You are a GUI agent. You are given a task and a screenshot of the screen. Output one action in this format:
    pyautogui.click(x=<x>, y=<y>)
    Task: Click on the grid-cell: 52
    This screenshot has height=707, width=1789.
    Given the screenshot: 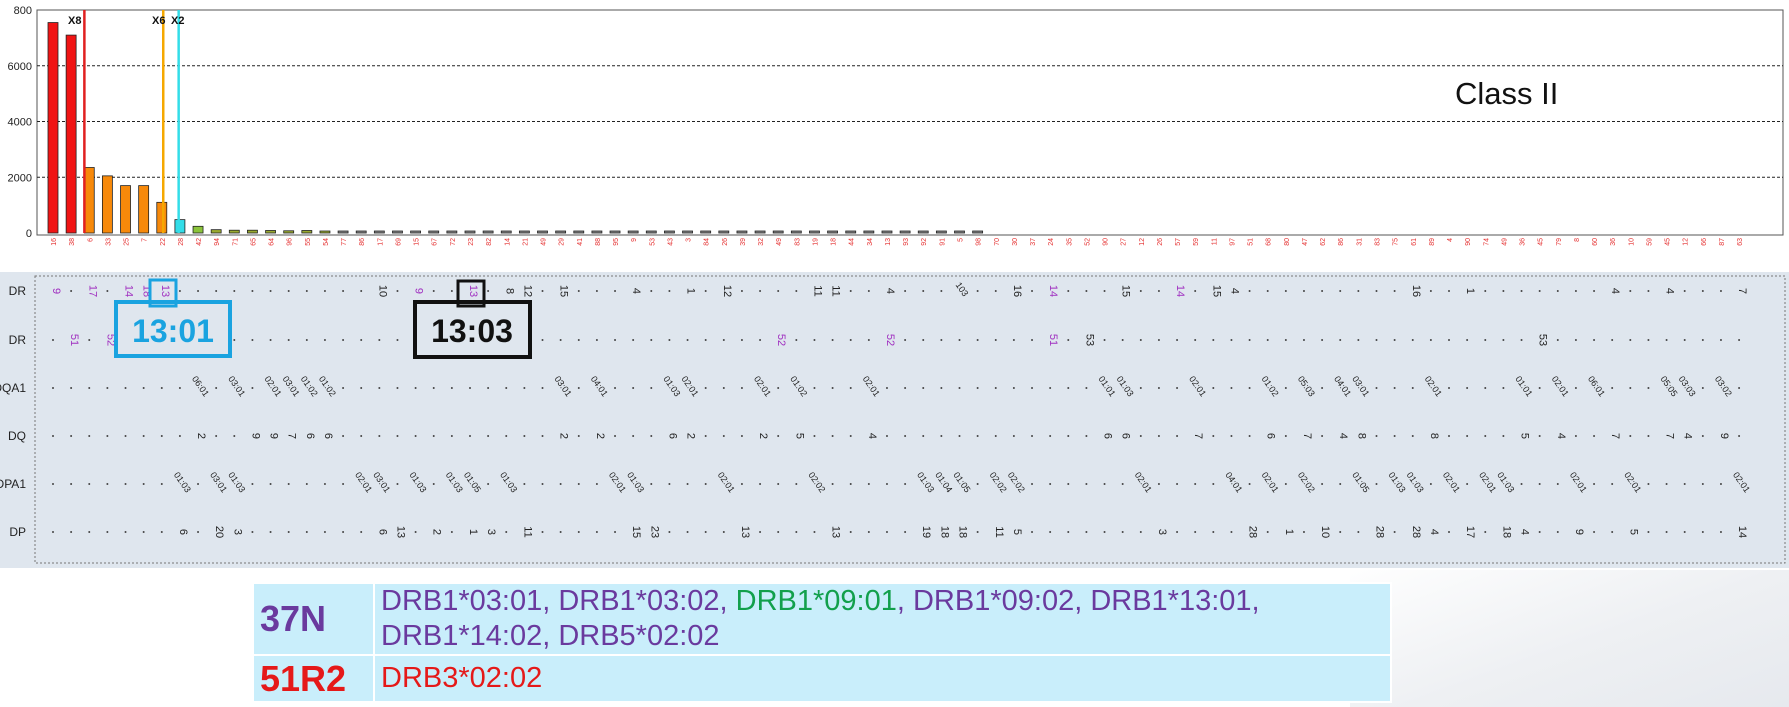 What is the action you would take?
    pyautogui.click(x=781, y=340)
    